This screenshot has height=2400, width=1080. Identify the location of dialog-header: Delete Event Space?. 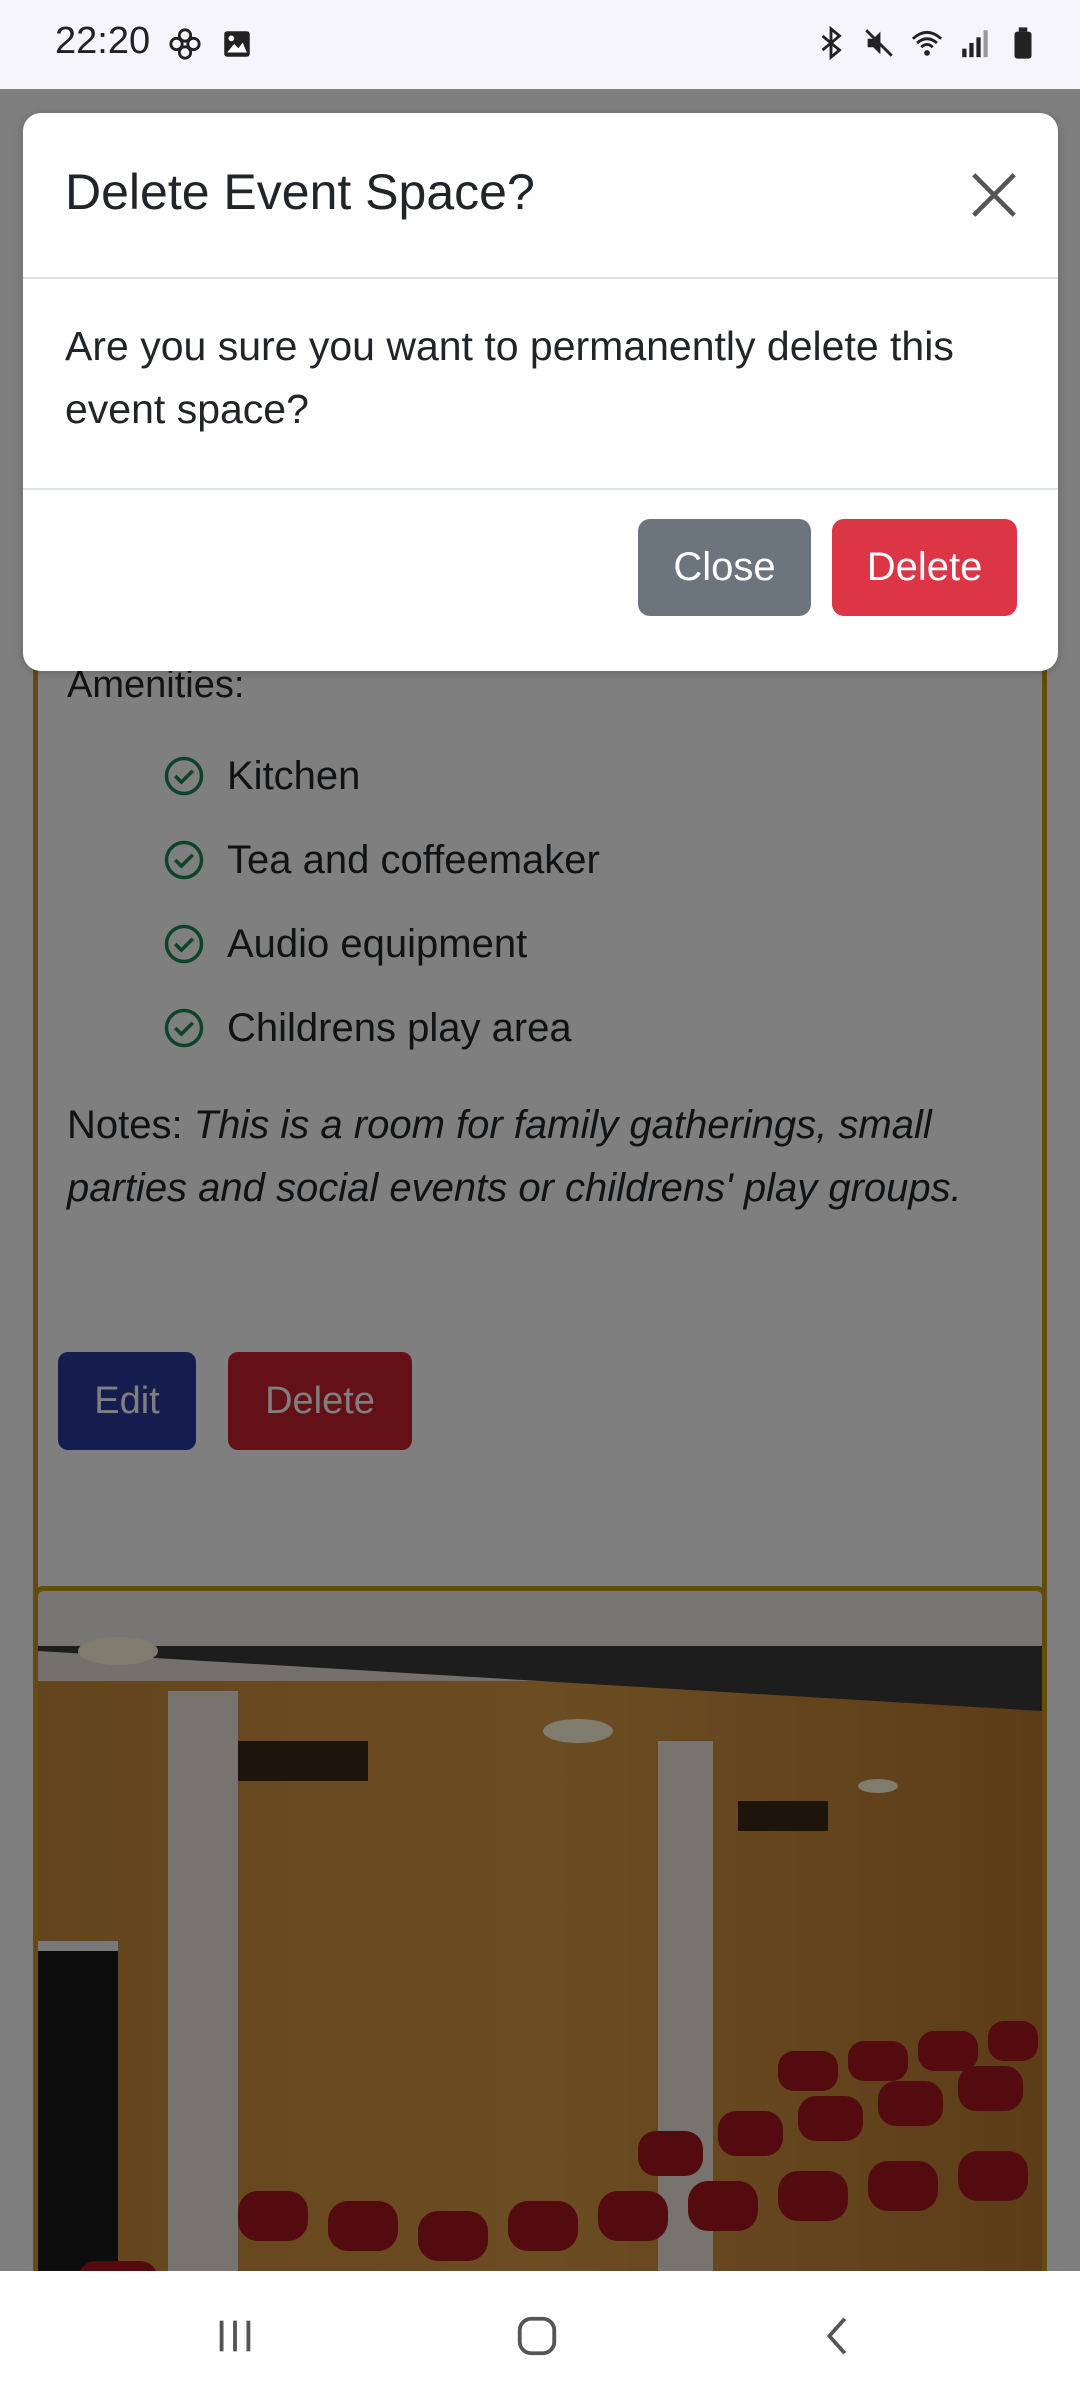
(540, 196).